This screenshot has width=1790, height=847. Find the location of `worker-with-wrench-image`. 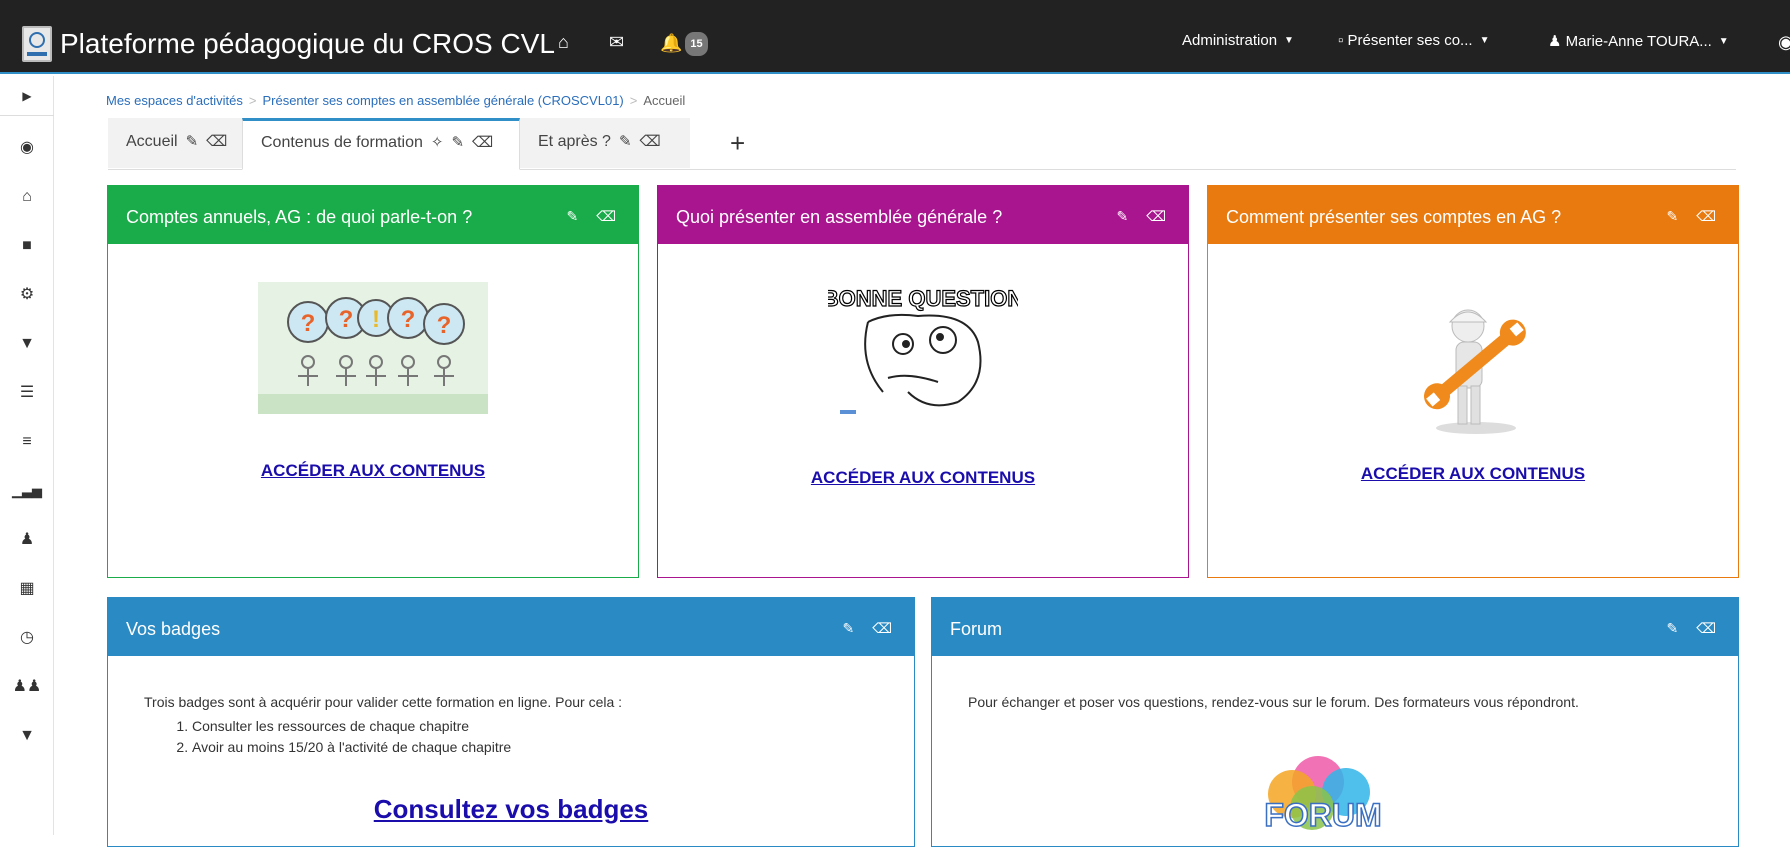

worker-with-wrench-image is located at coordinates (1473, 366).